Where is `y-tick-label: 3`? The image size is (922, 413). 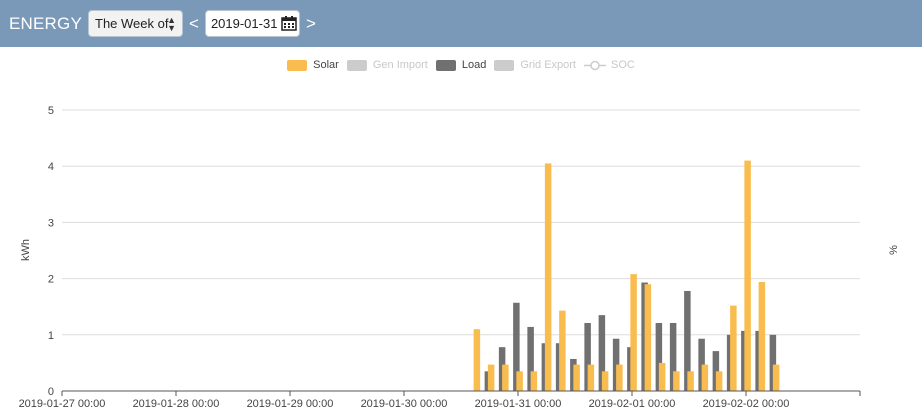
y-tick-label: 3 is located at coordinates (51, 223).